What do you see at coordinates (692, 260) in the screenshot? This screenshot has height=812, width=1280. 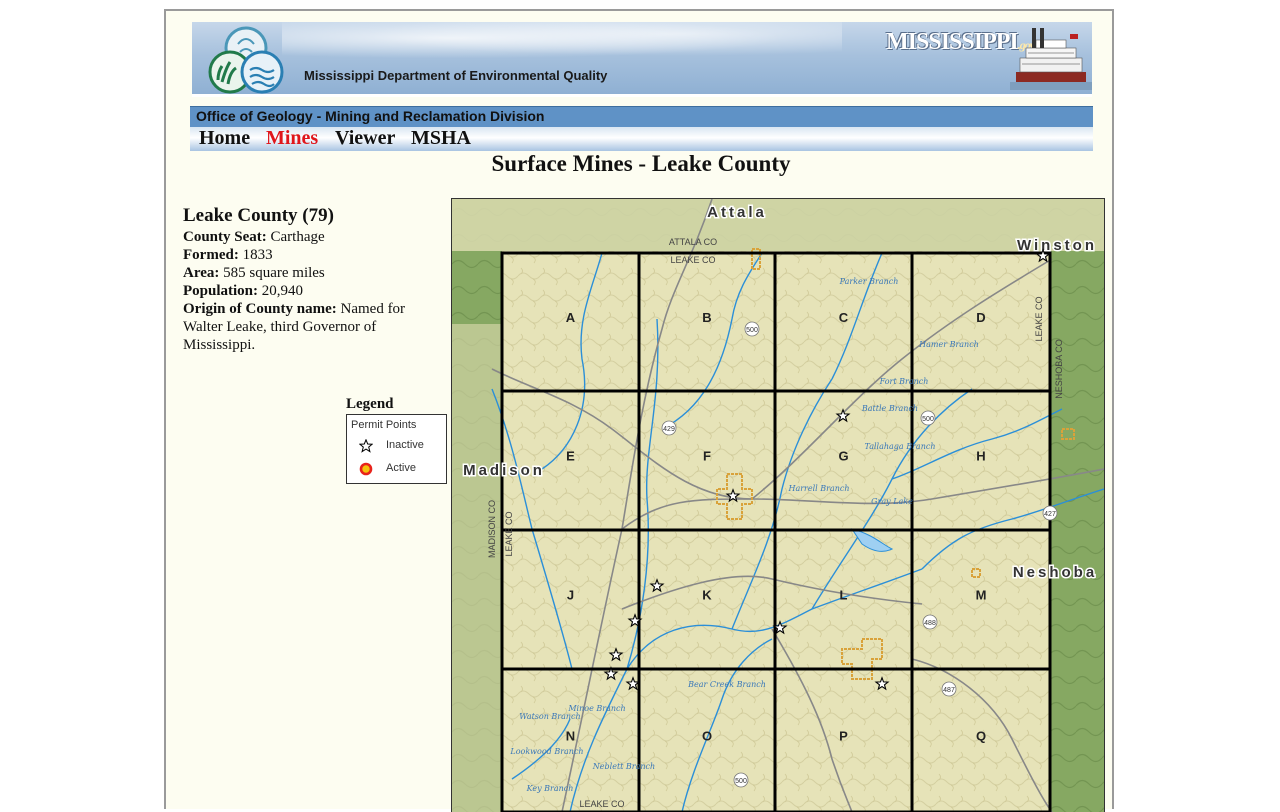 I see `county-line-label-1: LEAKE CO` at bounding box center [692, 260].